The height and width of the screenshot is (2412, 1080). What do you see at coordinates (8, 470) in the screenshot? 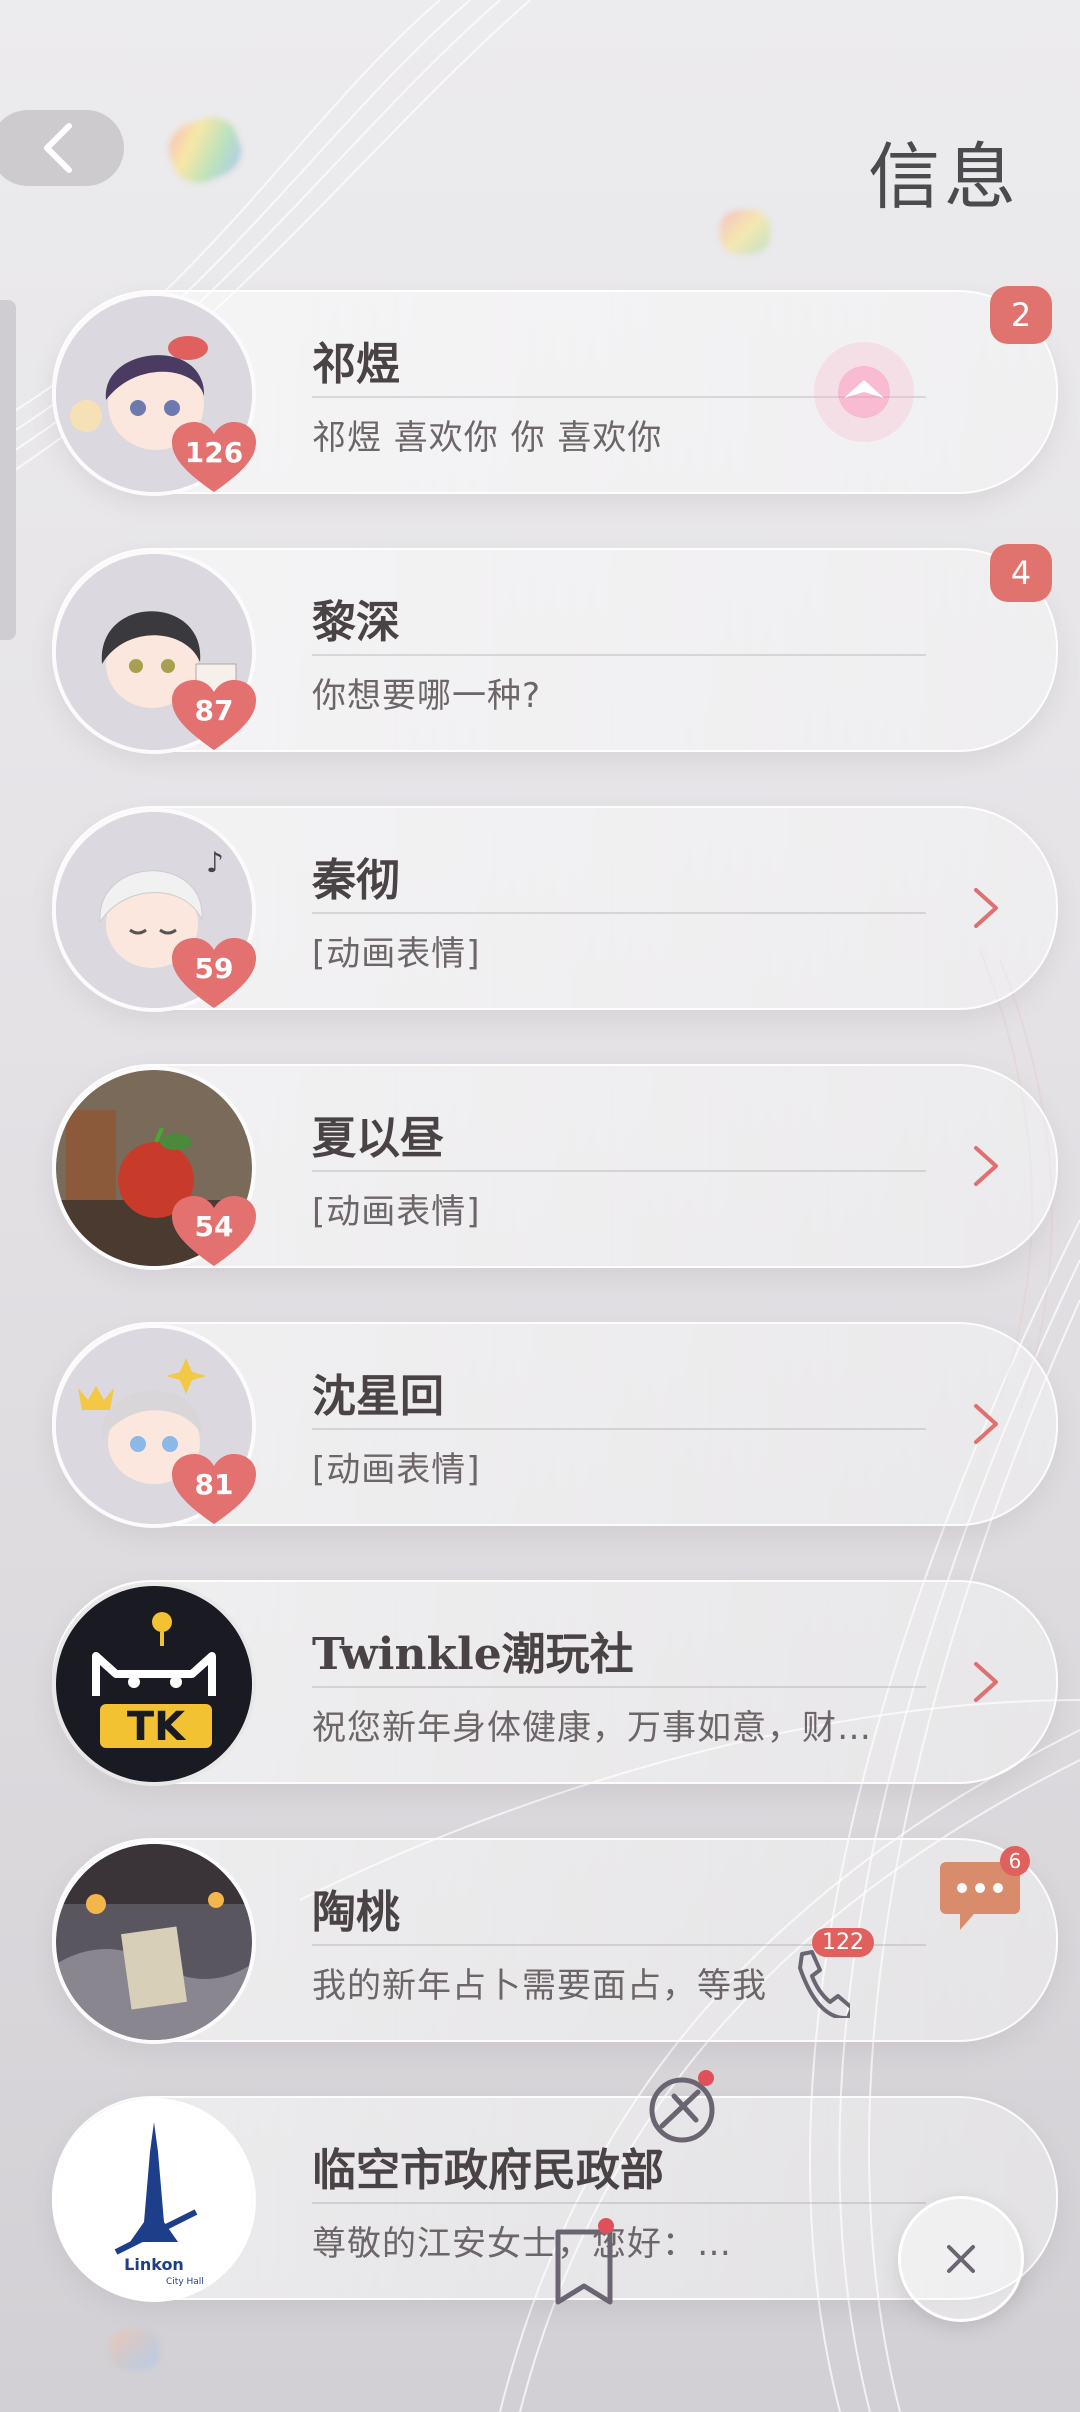
I see `edge-scroll-handle` at bounding box center [8, 470].